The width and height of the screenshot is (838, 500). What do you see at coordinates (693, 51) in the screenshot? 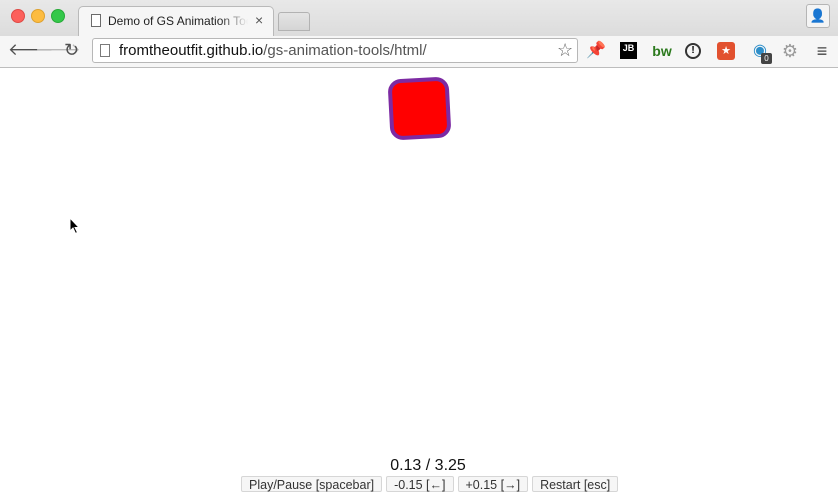
I see `onepassword-extension-icon: !` at bounding box center [693, 51].